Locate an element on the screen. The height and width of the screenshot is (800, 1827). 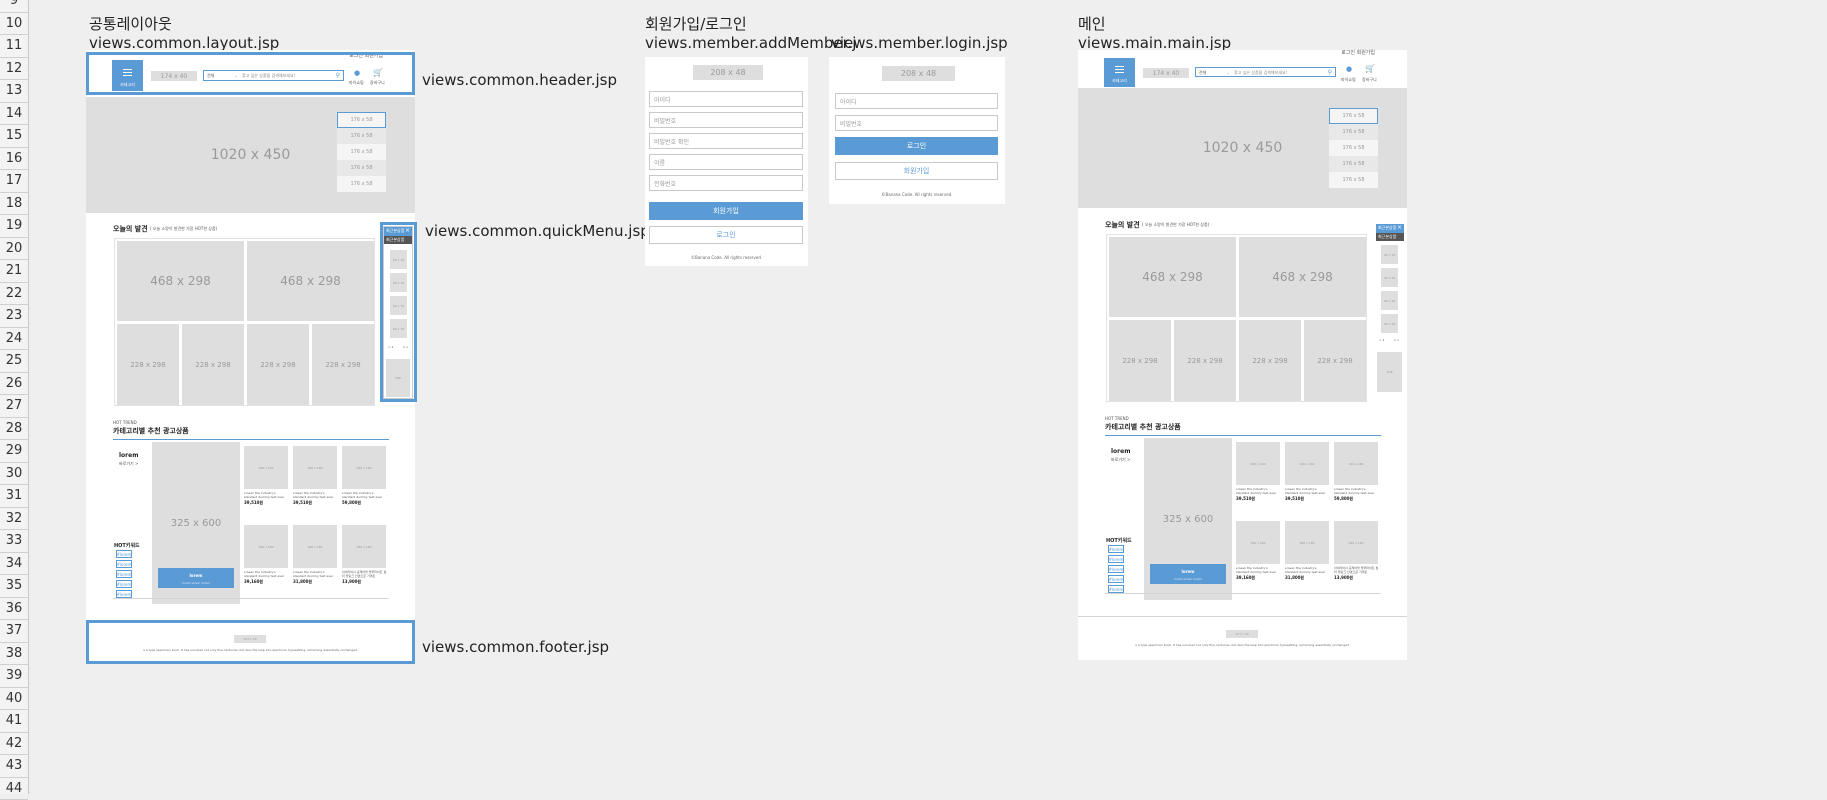
quick-menu-next: 1 > is located at coordinates (1396, 340).